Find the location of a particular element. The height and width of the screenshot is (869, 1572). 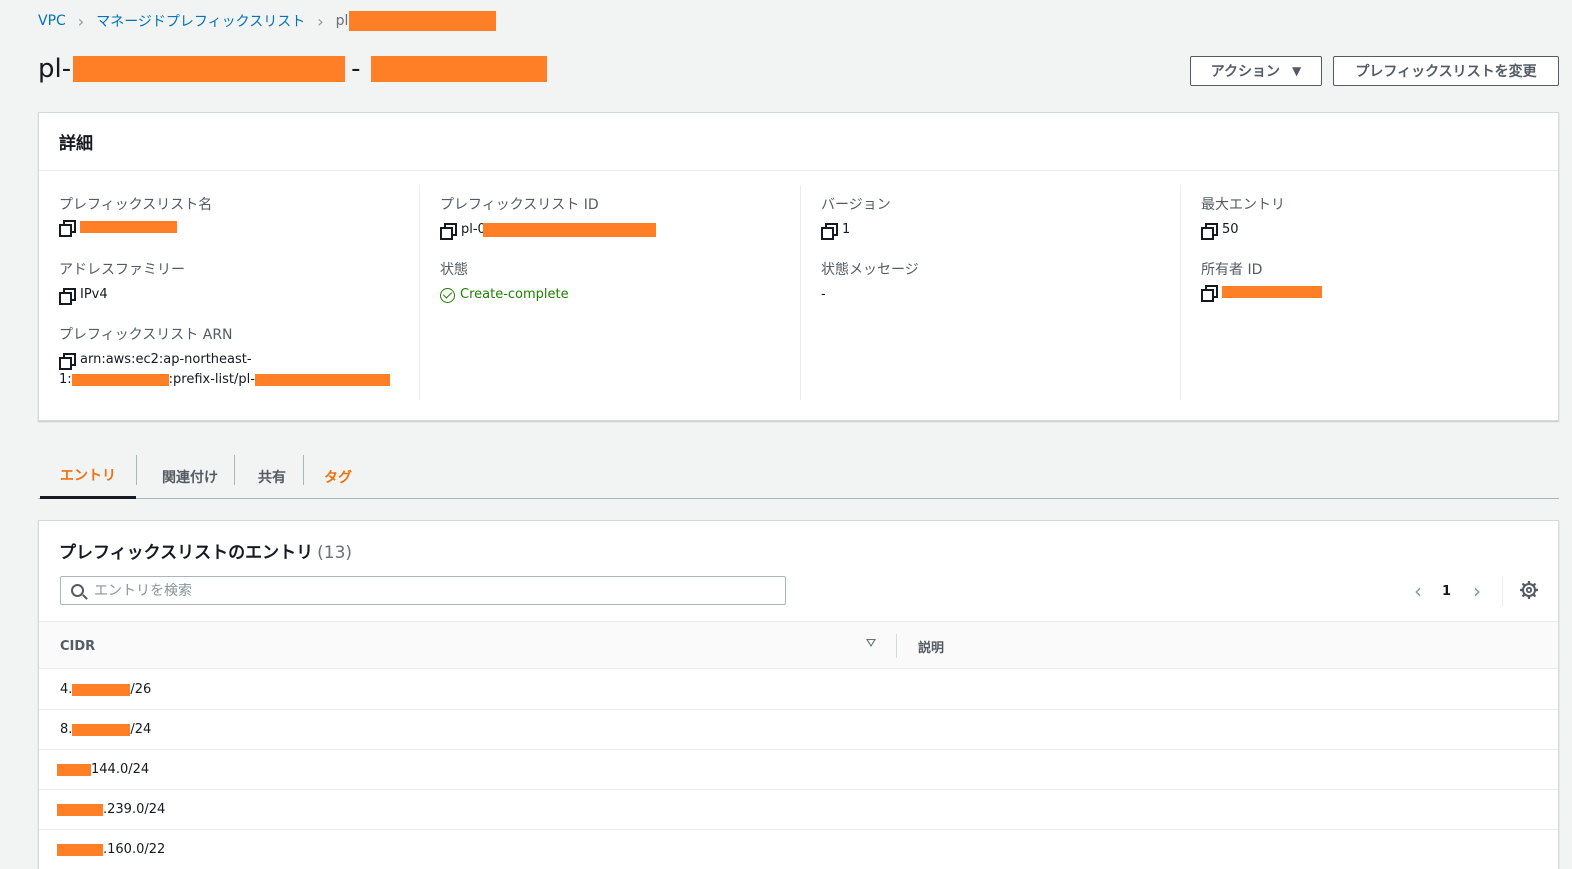

table-header: CIDR 説明 is located at coordinates (798, 645).